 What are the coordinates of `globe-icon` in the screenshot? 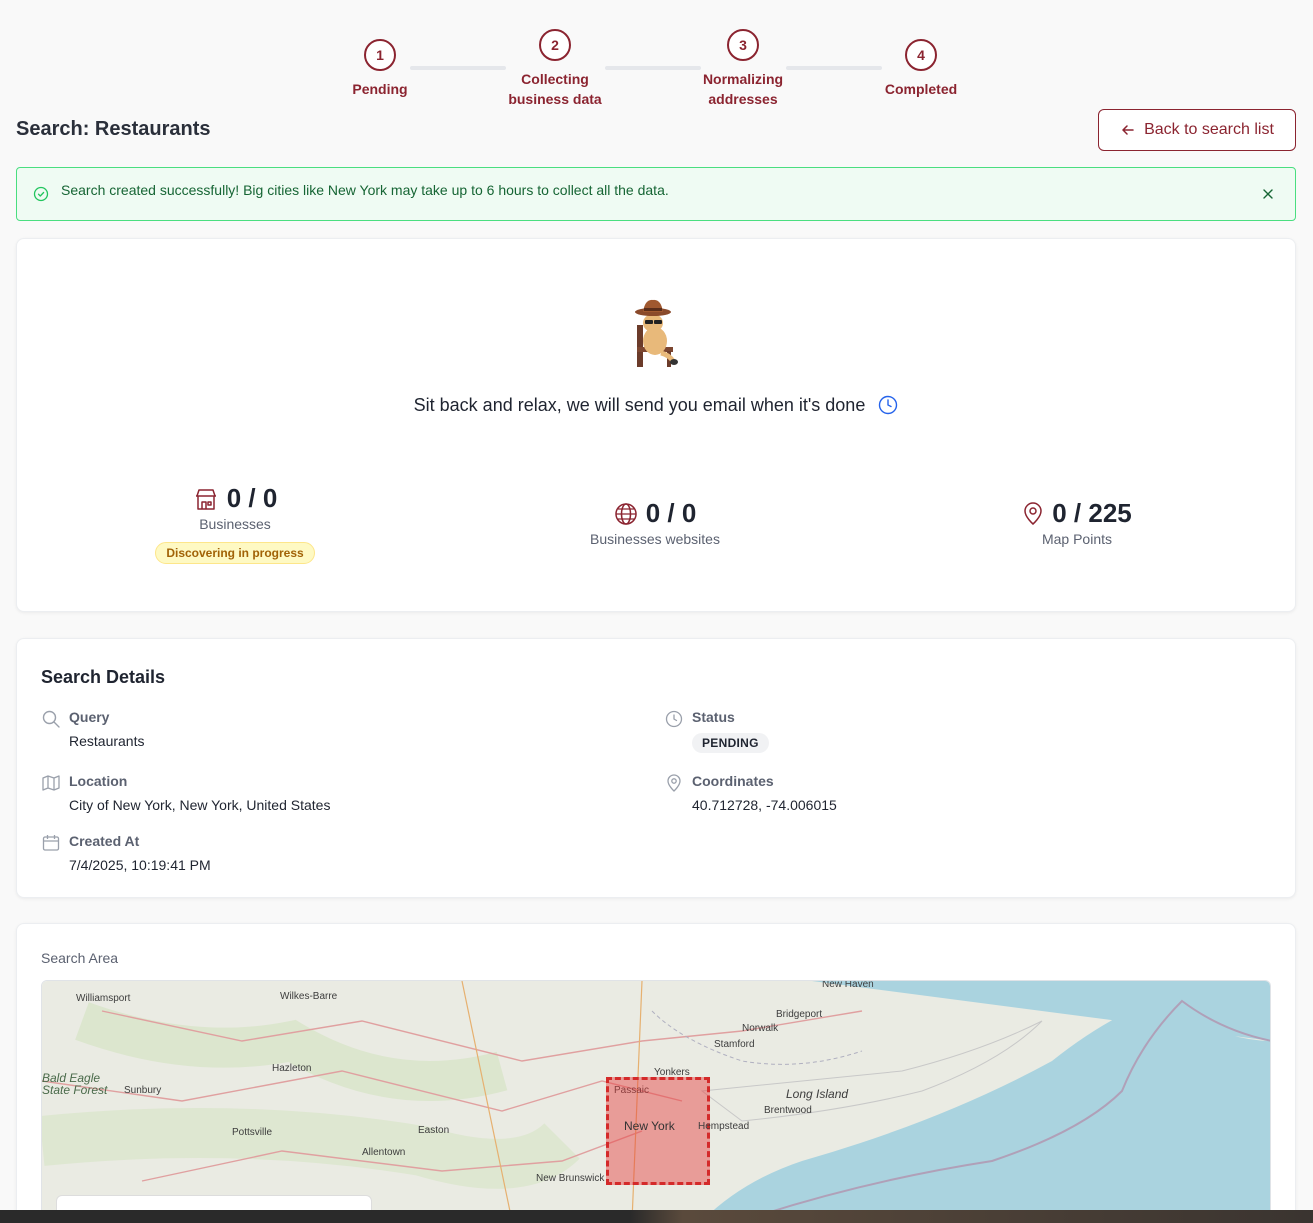 It's located at (625, 513).